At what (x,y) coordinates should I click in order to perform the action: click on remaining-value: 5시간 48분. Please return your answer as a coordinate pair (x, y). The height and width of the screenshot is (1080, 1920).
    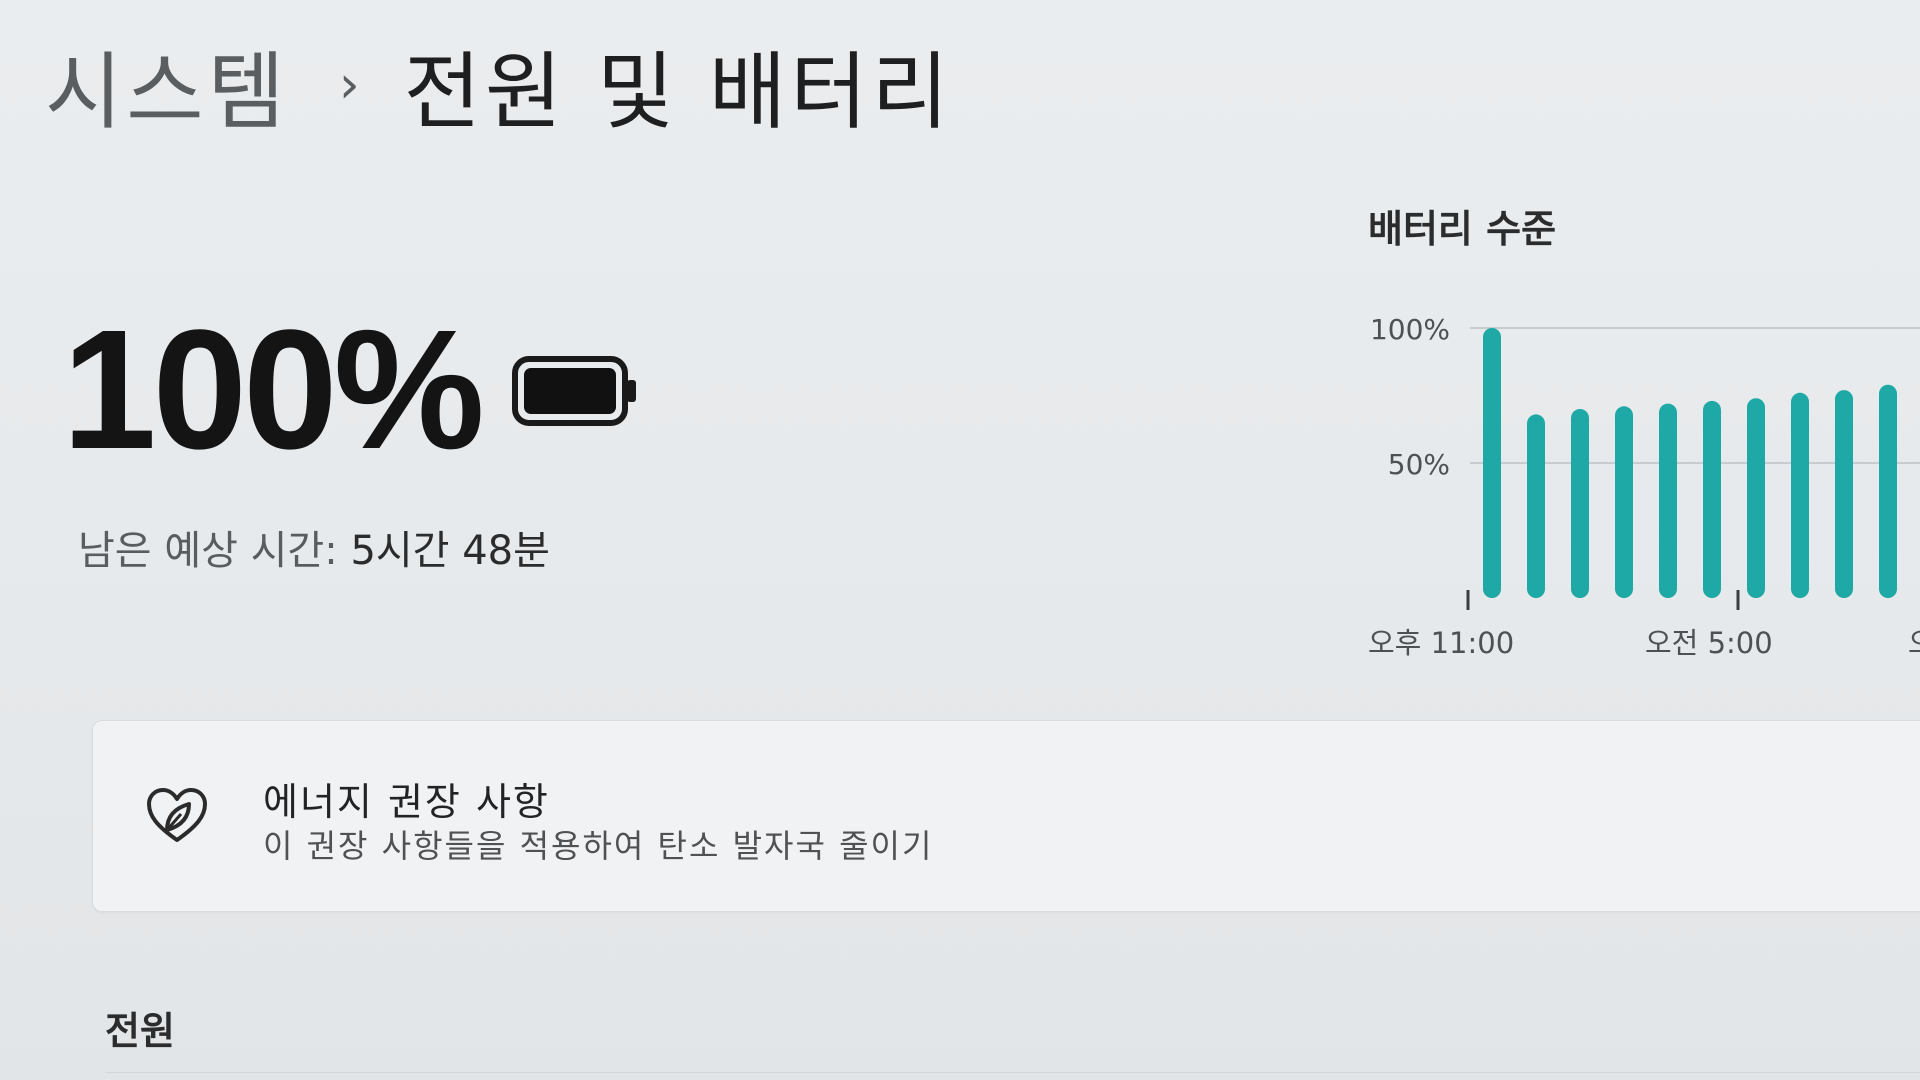
    Looking at the image, I should click on (450, 551).